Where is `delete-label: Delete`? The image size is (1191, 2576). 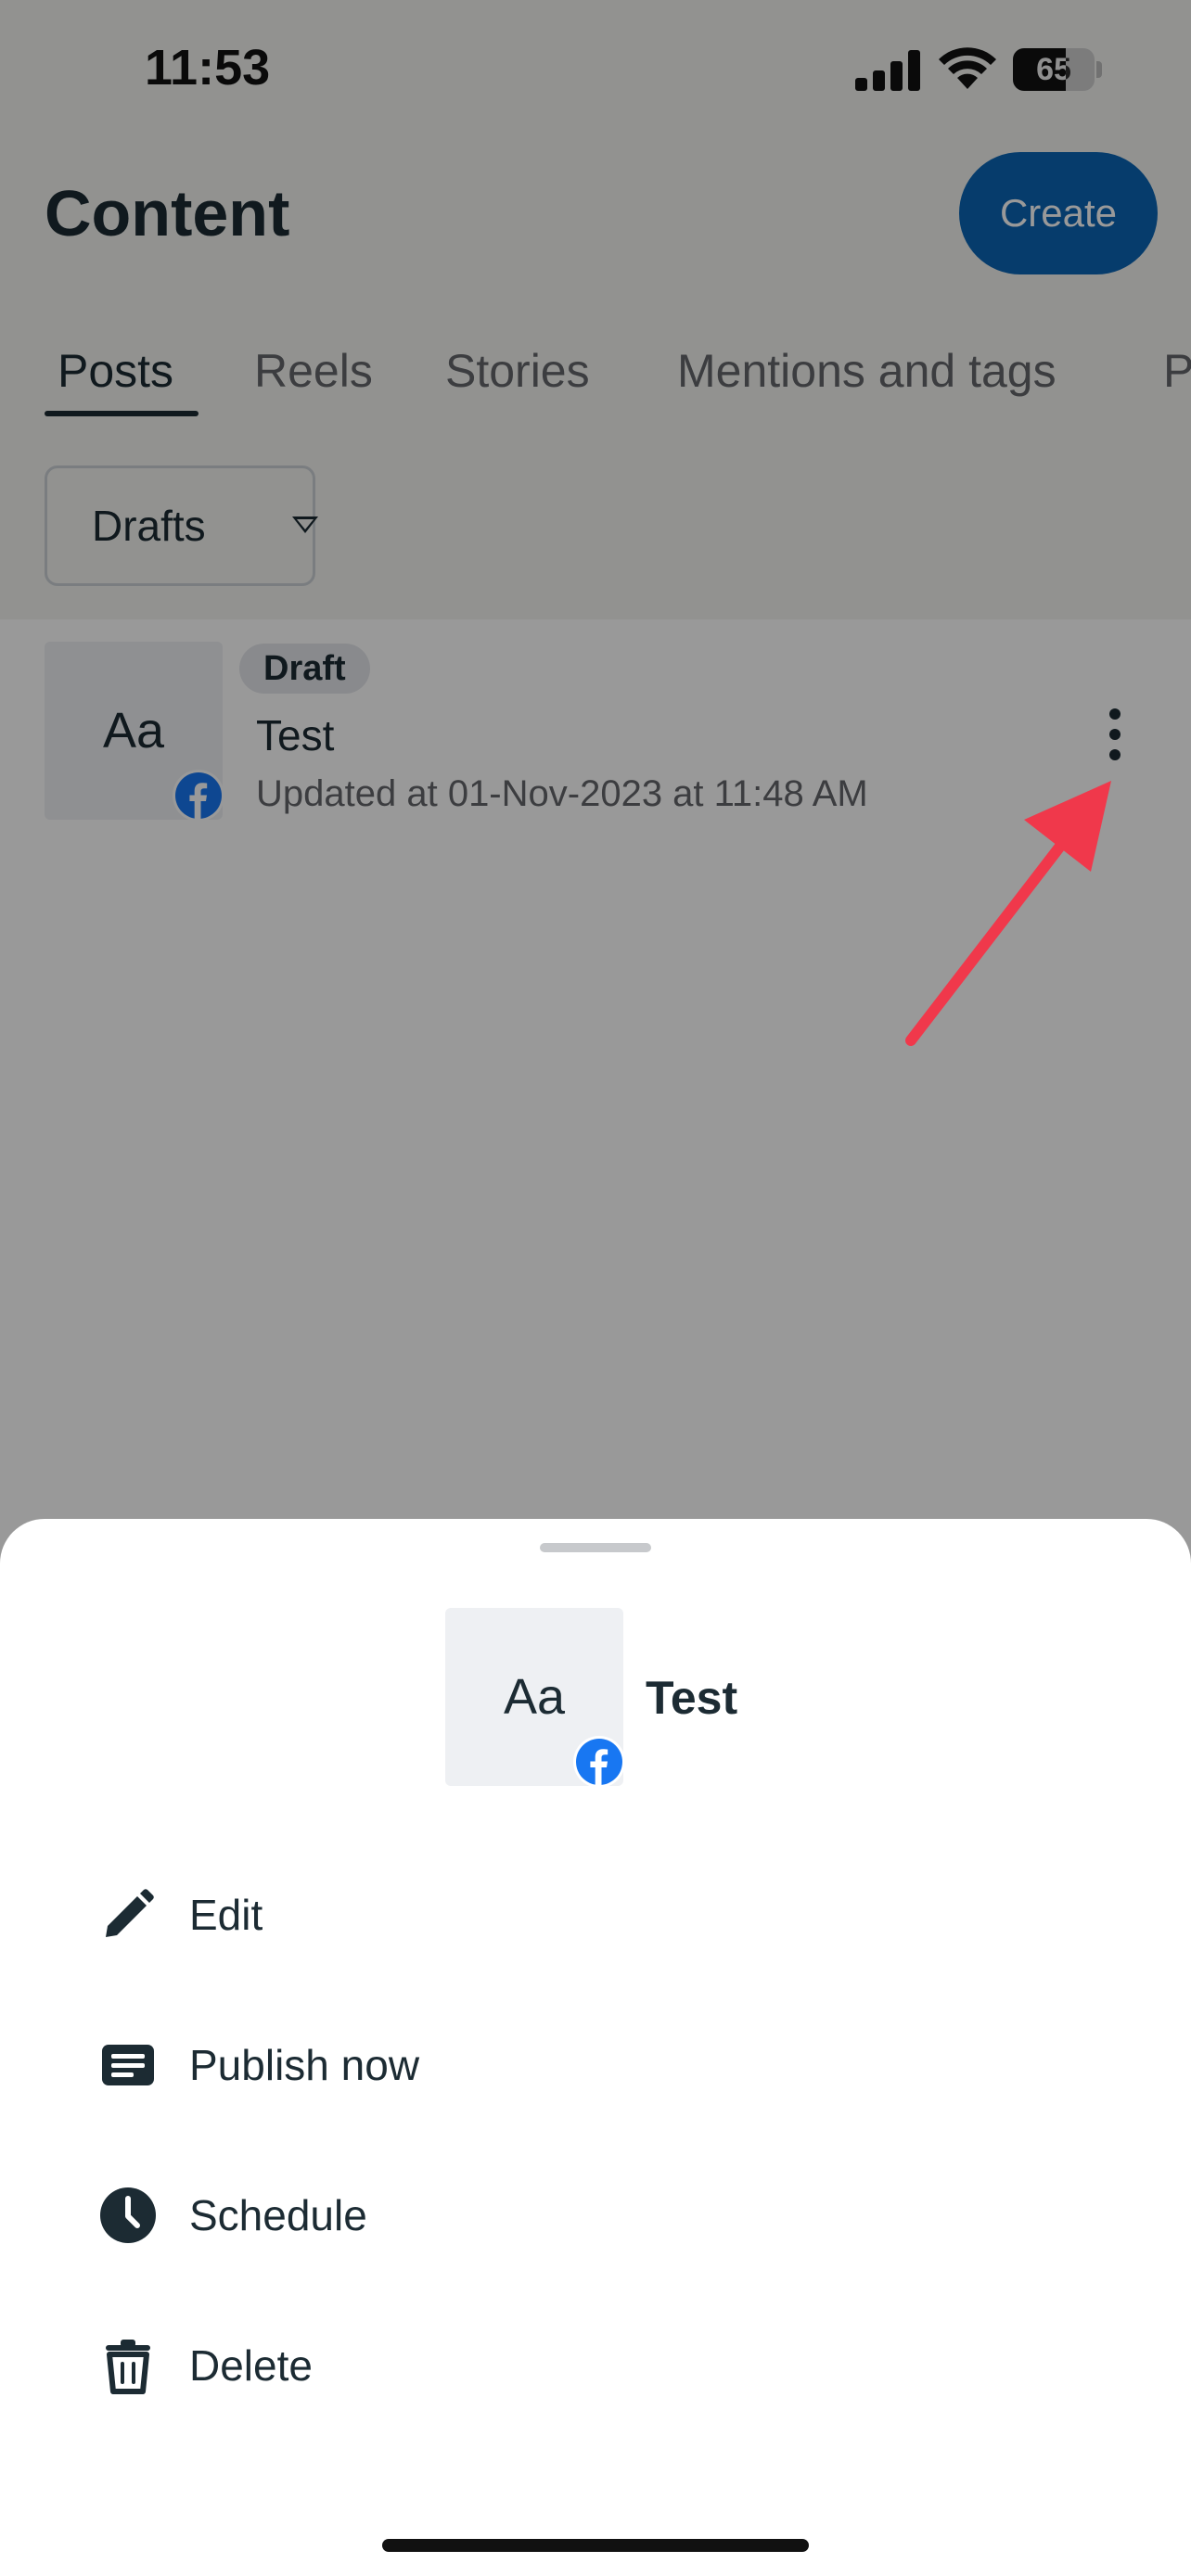
delete-label: Delete is located at coordinates (251, 2366).